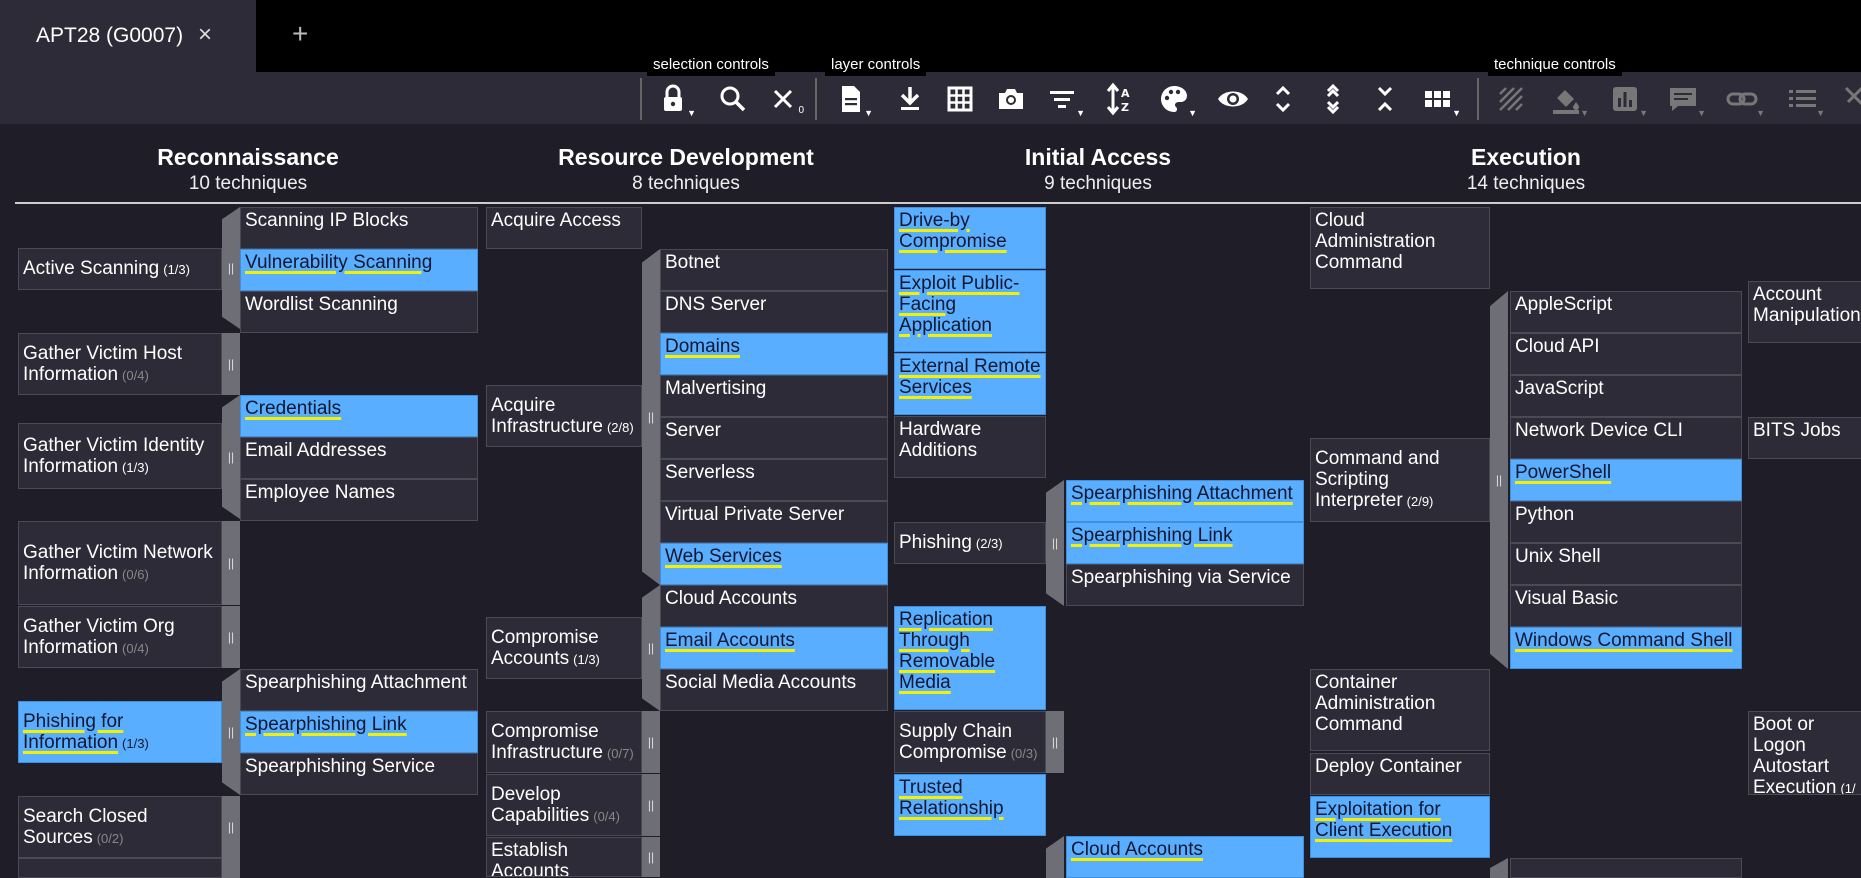  What do you see at coordinates (1804, 753) in the screenshot?
I see `technique-boot-or-logon-autostart-execution: Boot or Logon Autostart Execution (1/` at bounding box center [1804, 753].